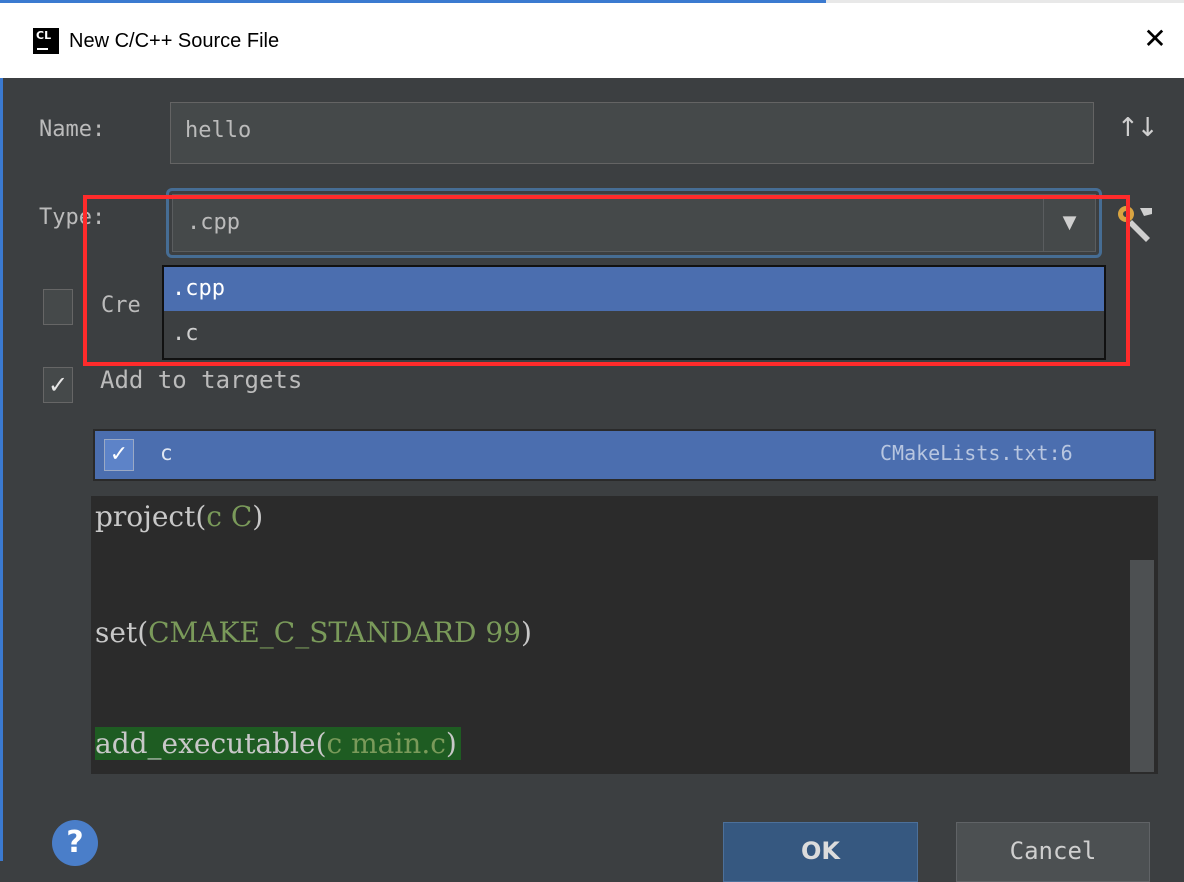 The image size is (1184, 882). I want to click on add-to-targets-label: Add to targets, so click(201, 380).